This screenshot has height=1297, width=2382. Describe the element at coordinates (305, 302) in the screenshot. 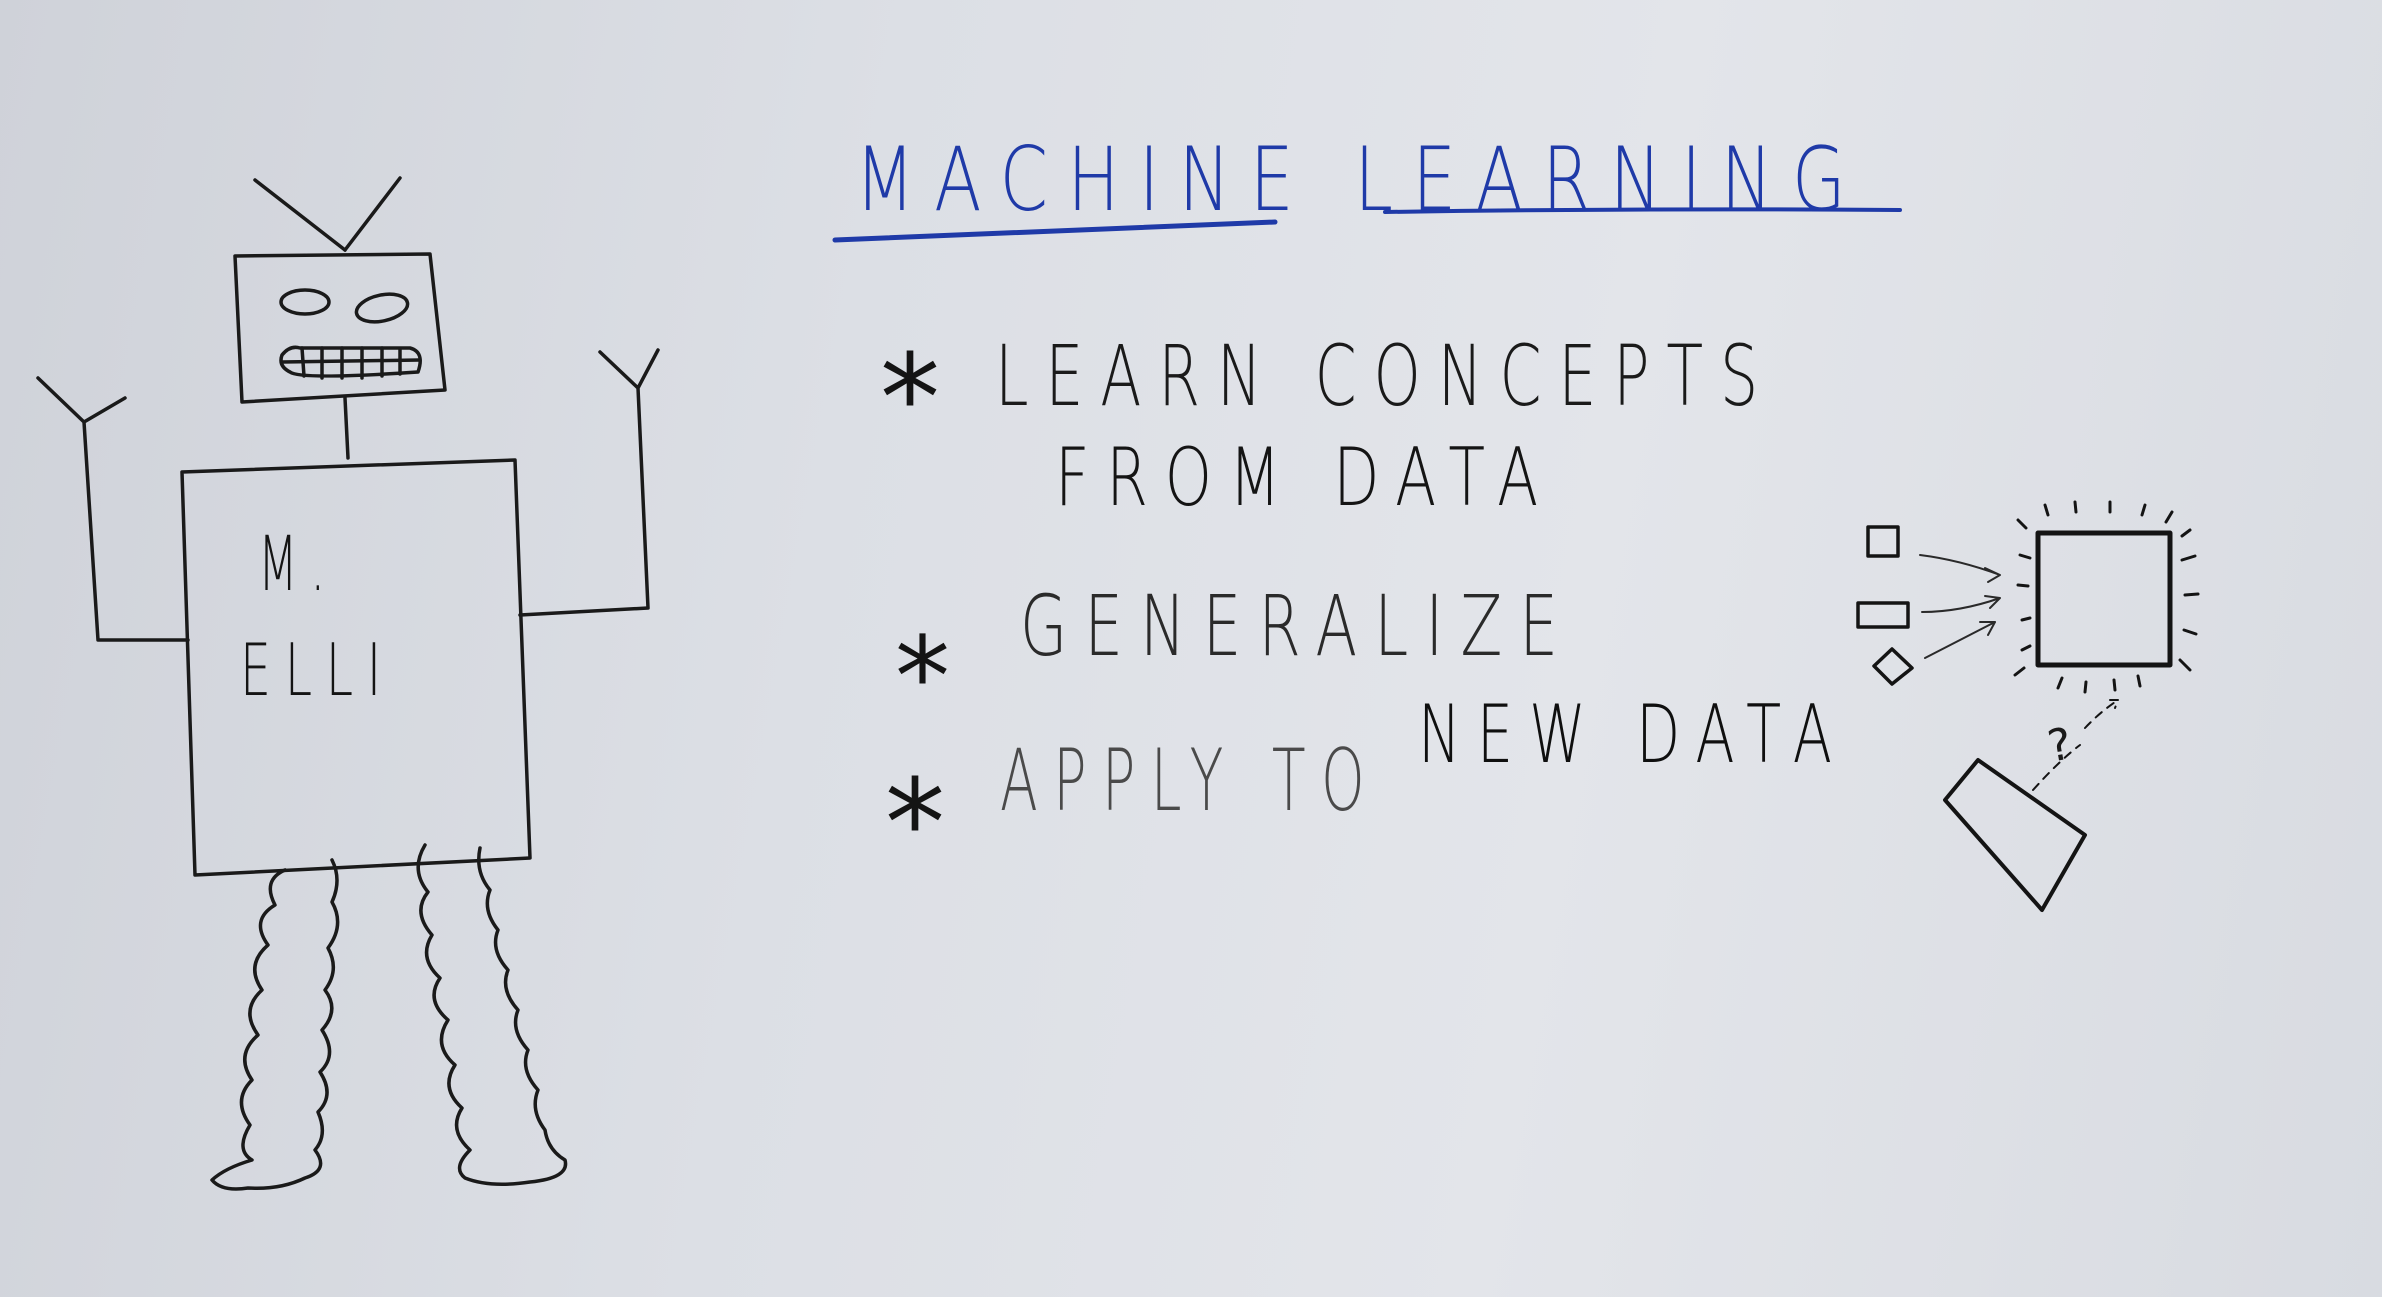

I see `robot-eye-left` at that location.